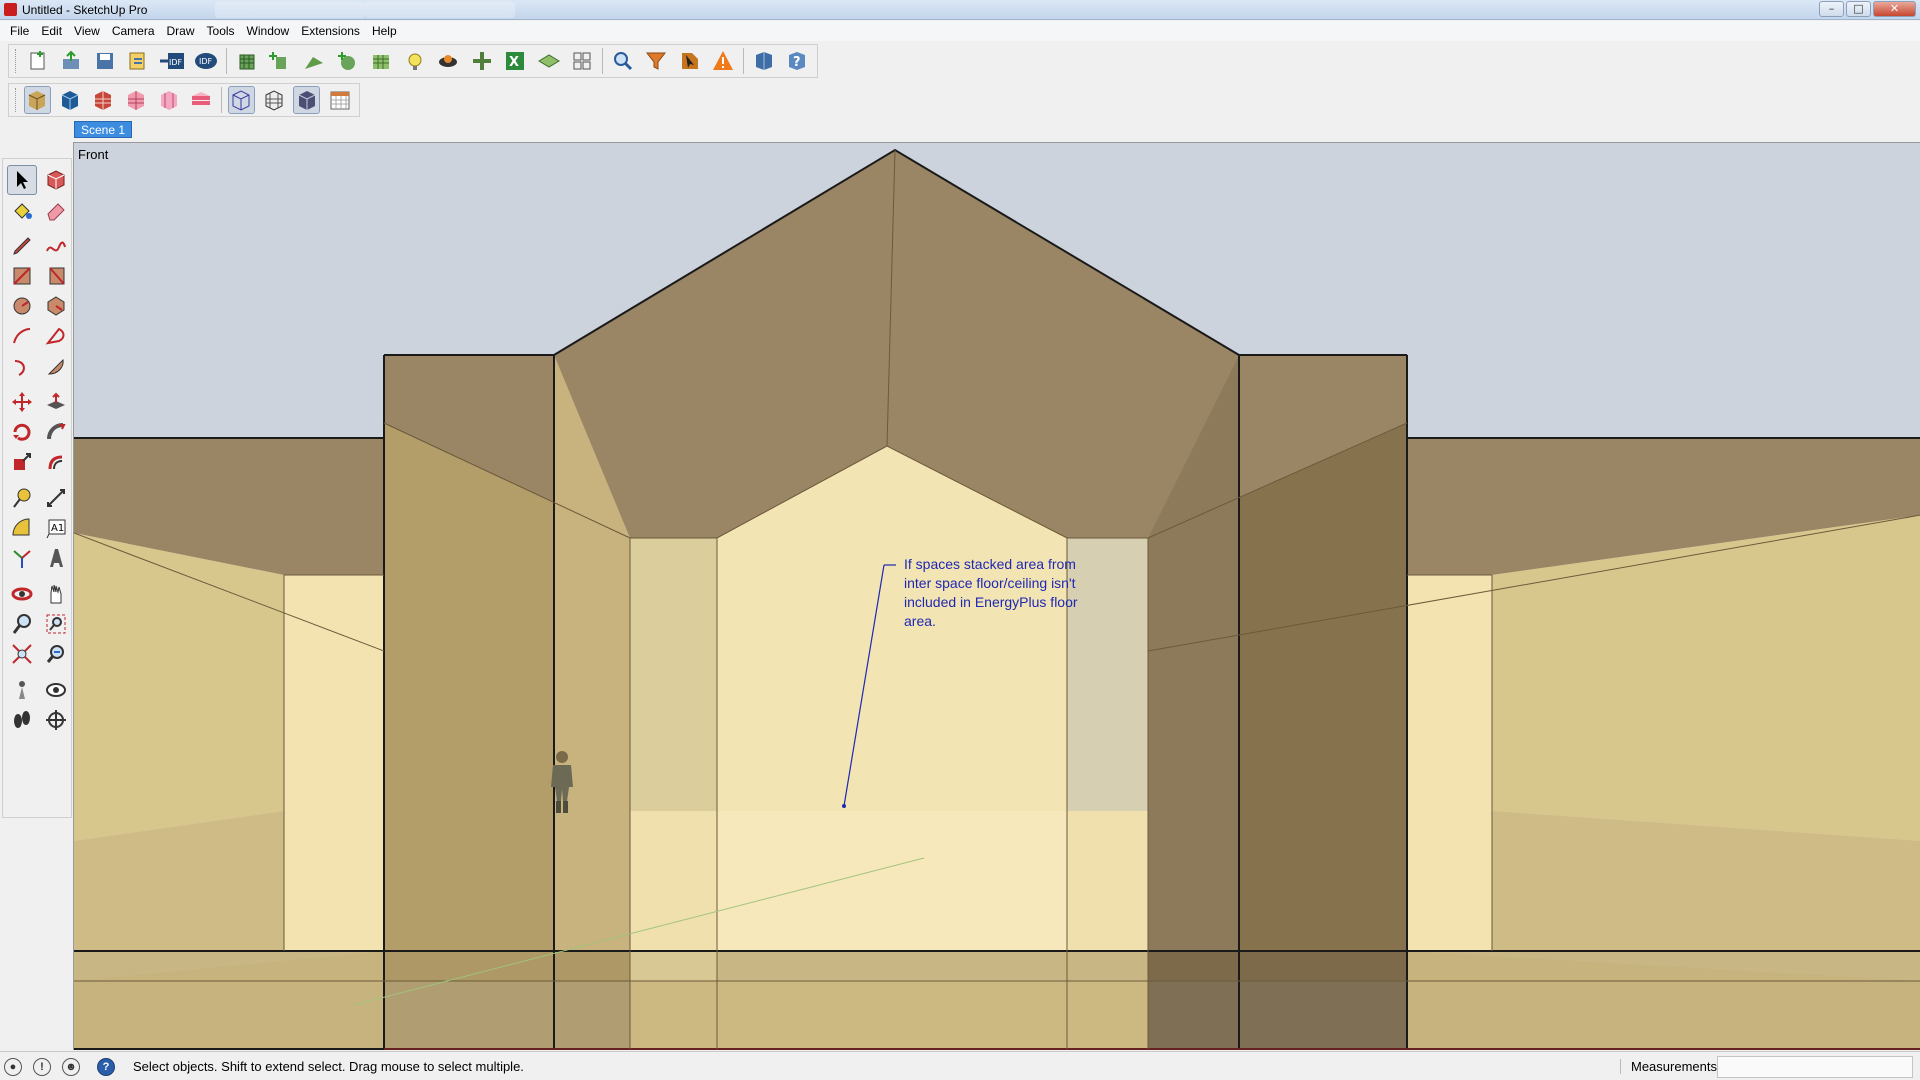 The width and height of the screenshot is (1920, 1080). Describe the element at coordinates (22, 498) in the screenshot. I see `tape-measure-icon` at that location.